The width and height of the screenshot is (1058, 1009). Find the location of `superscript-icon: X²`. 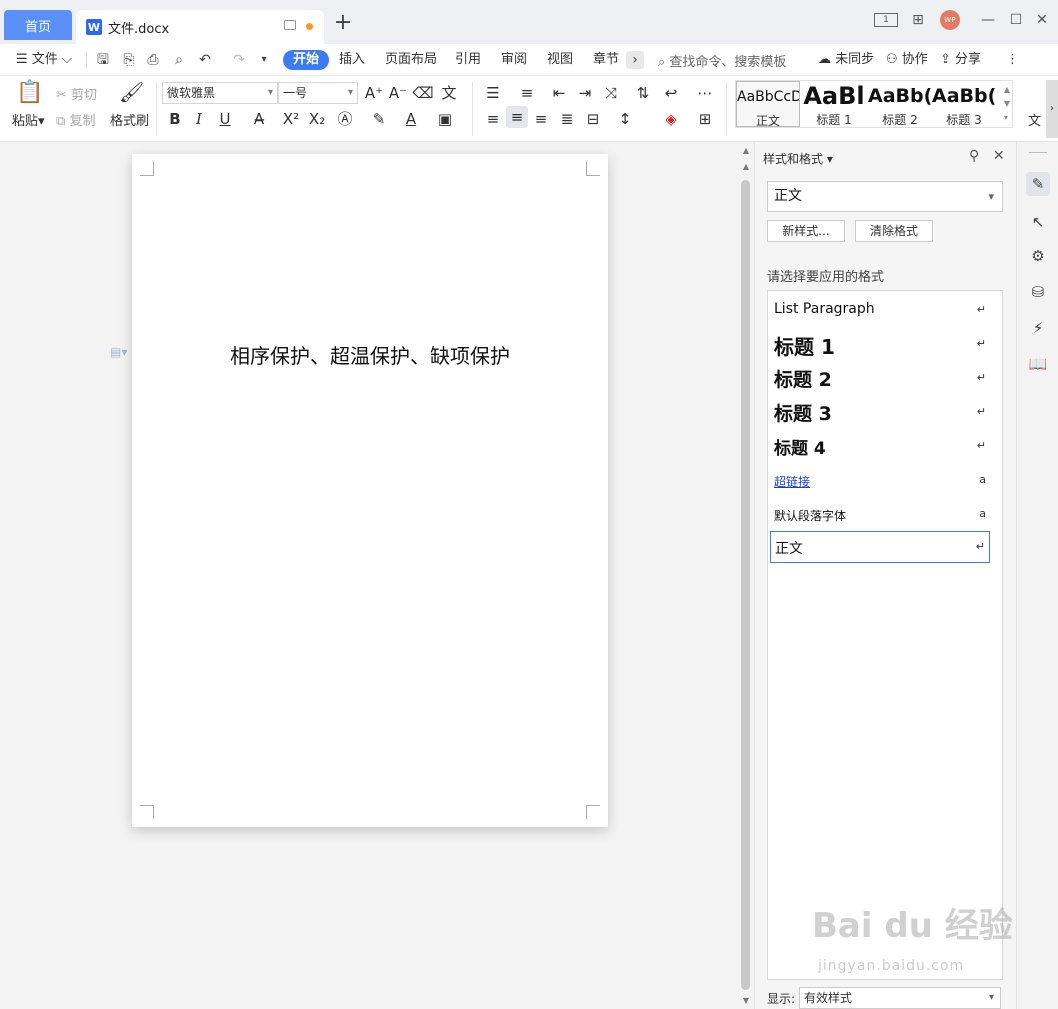

superscript-icon: X² is located at coordinates (291, 119).